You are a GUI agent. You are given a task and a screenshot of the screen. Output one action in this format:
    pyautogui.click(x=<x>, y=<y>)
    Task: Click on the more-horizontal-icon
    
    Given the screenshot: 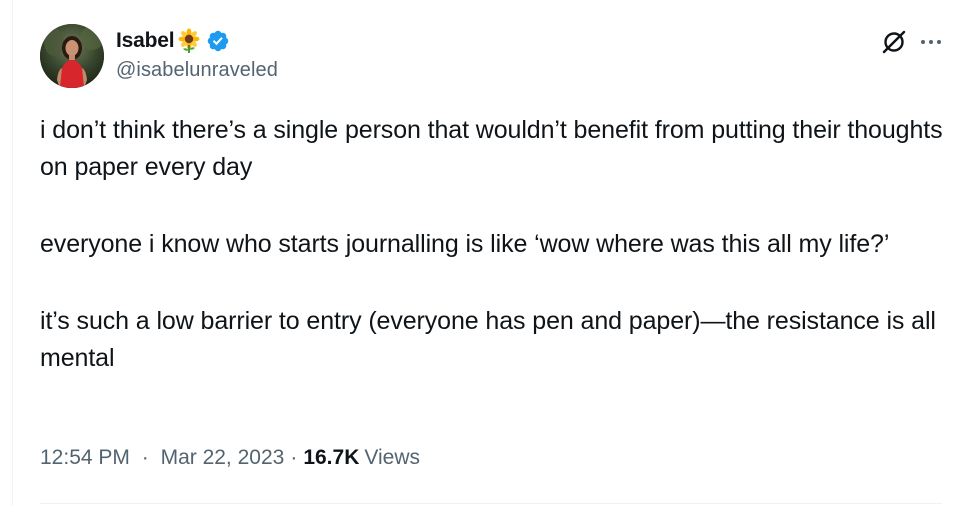 What is the action you would take?
    pyautogui.click(x=931, y=42)
    